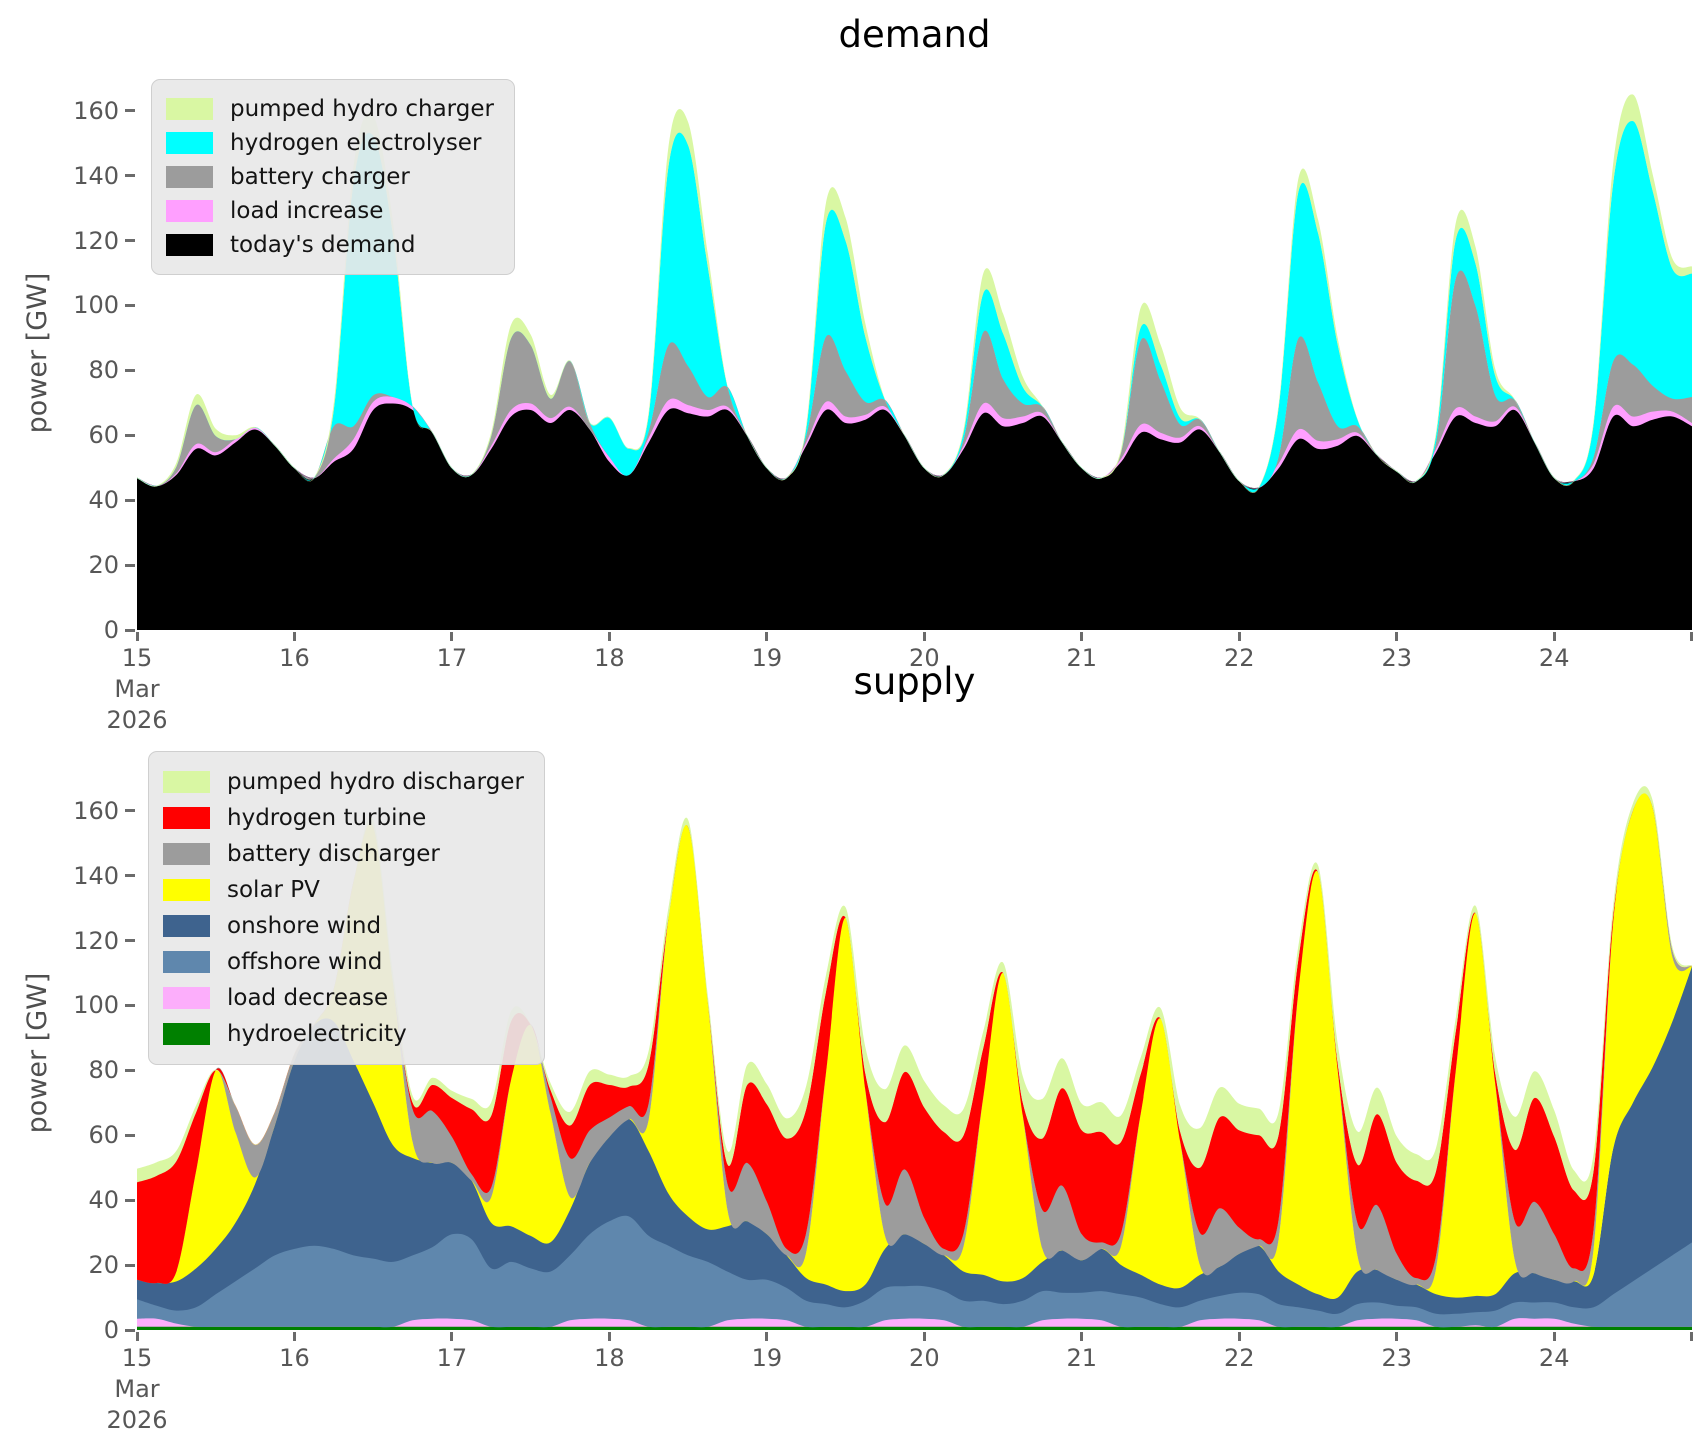  I want to click on demand-x-tick-label: 15, so click(137, 658).